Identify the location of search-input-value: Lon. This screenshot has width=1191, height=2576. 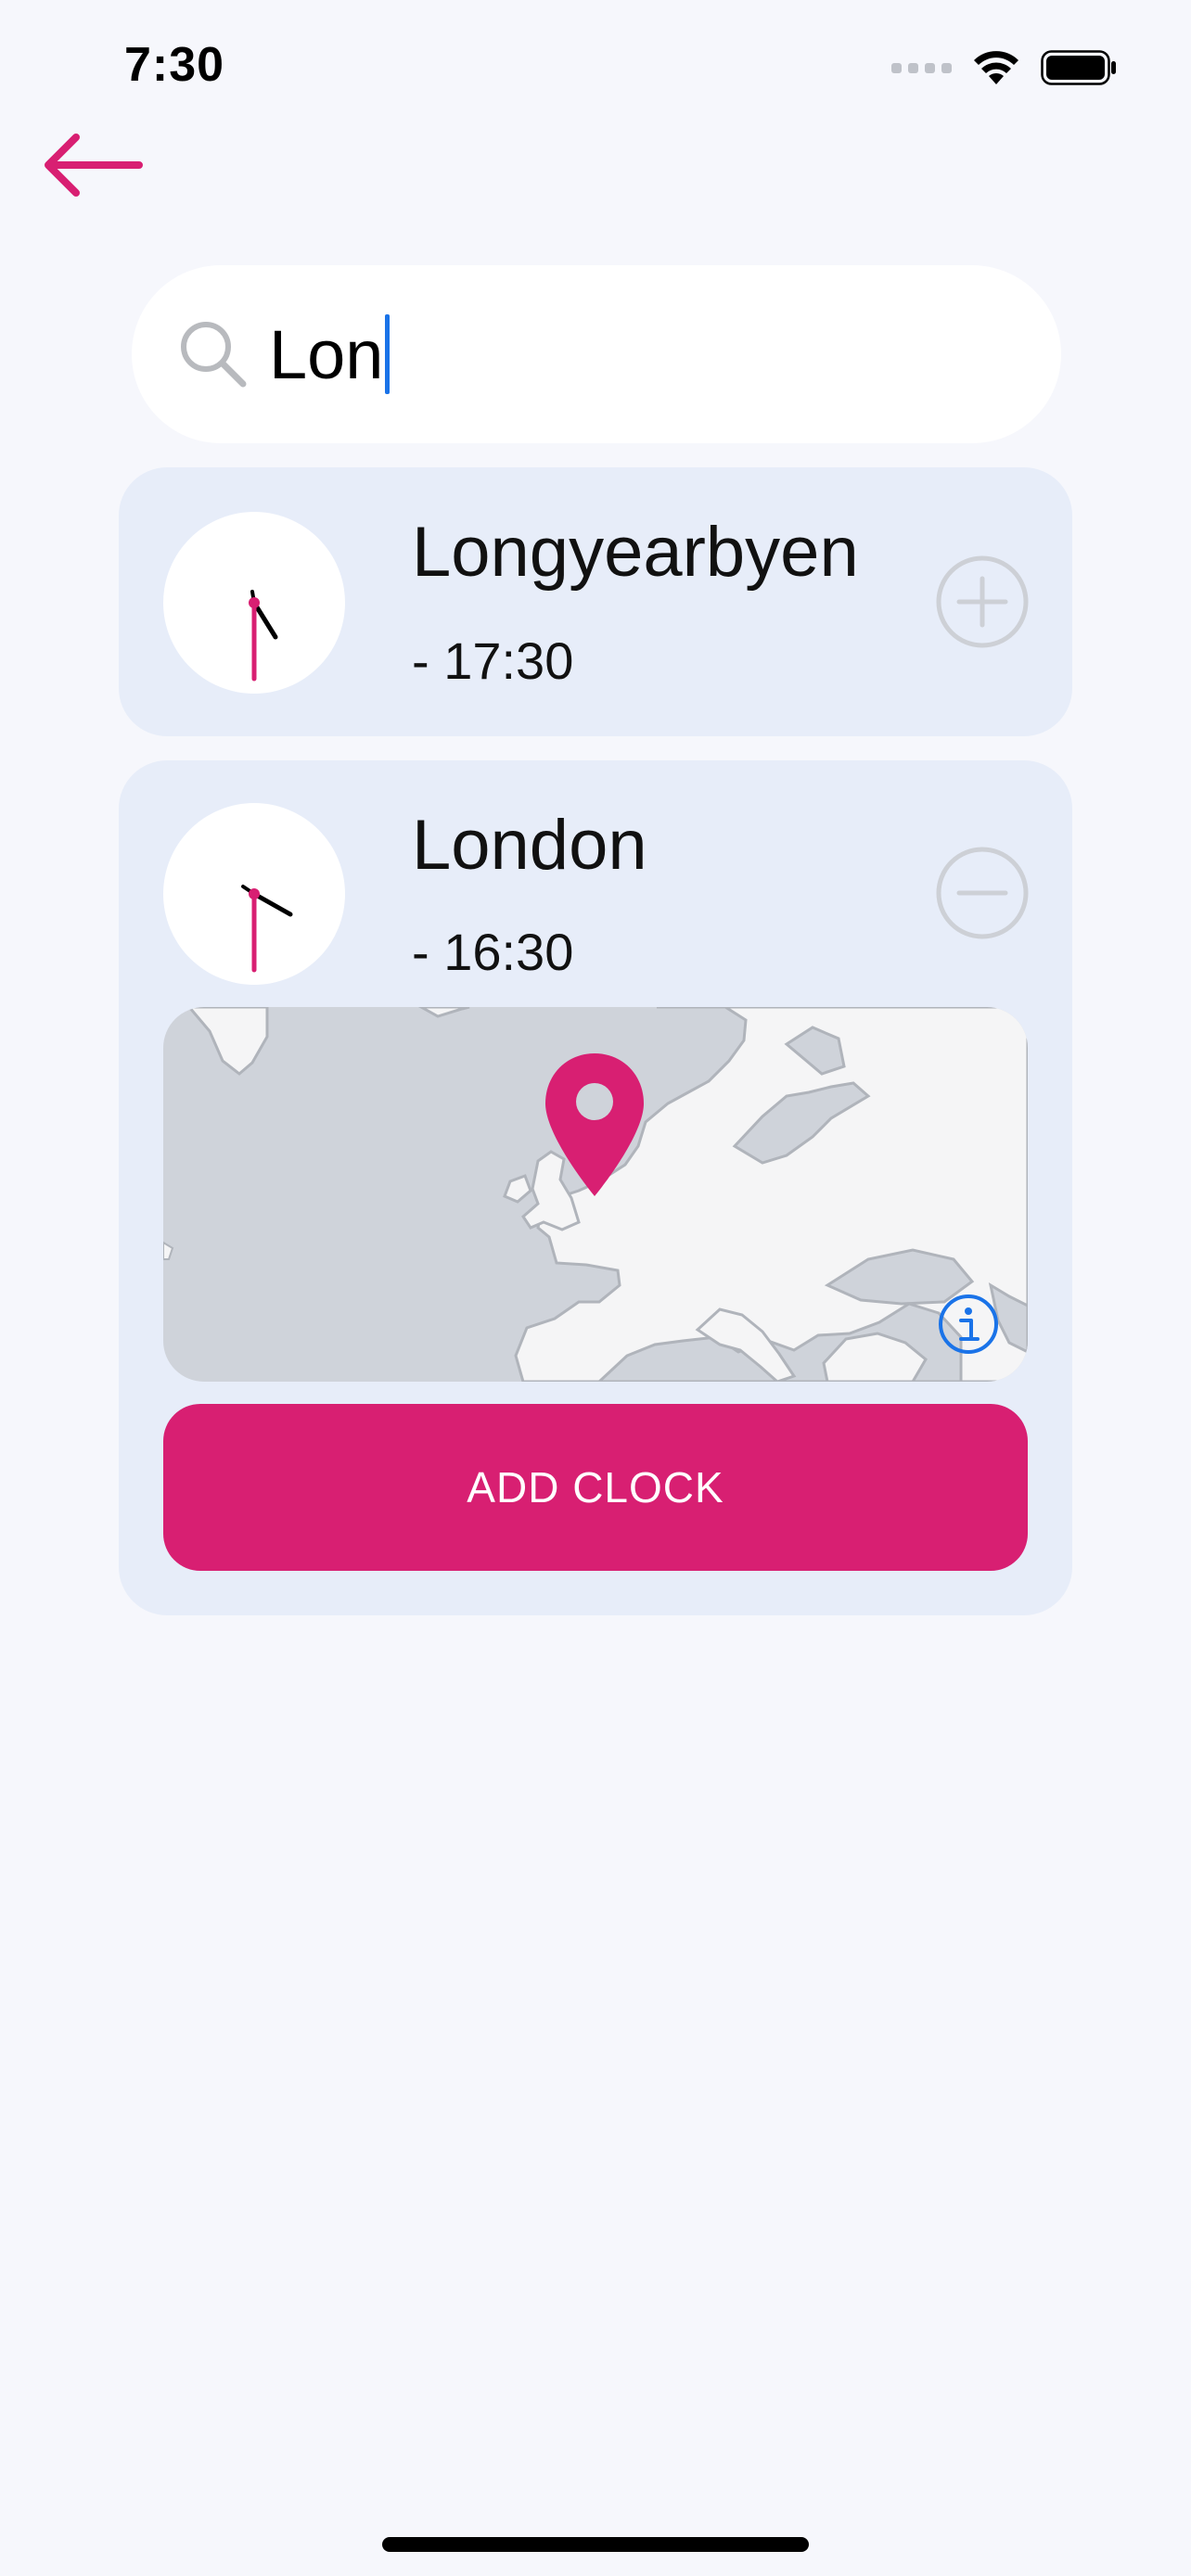
(326, 354).